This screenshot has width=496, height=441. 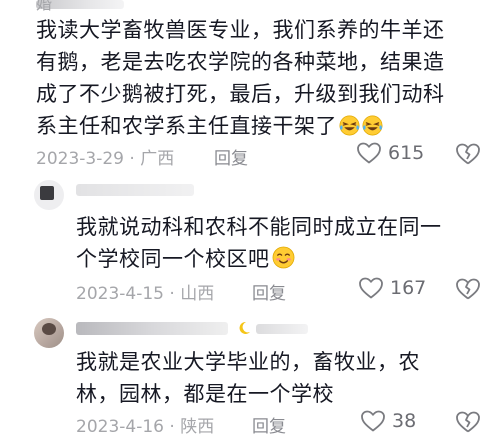 I want to click on like-count: 167, so click(x=408, y=288).